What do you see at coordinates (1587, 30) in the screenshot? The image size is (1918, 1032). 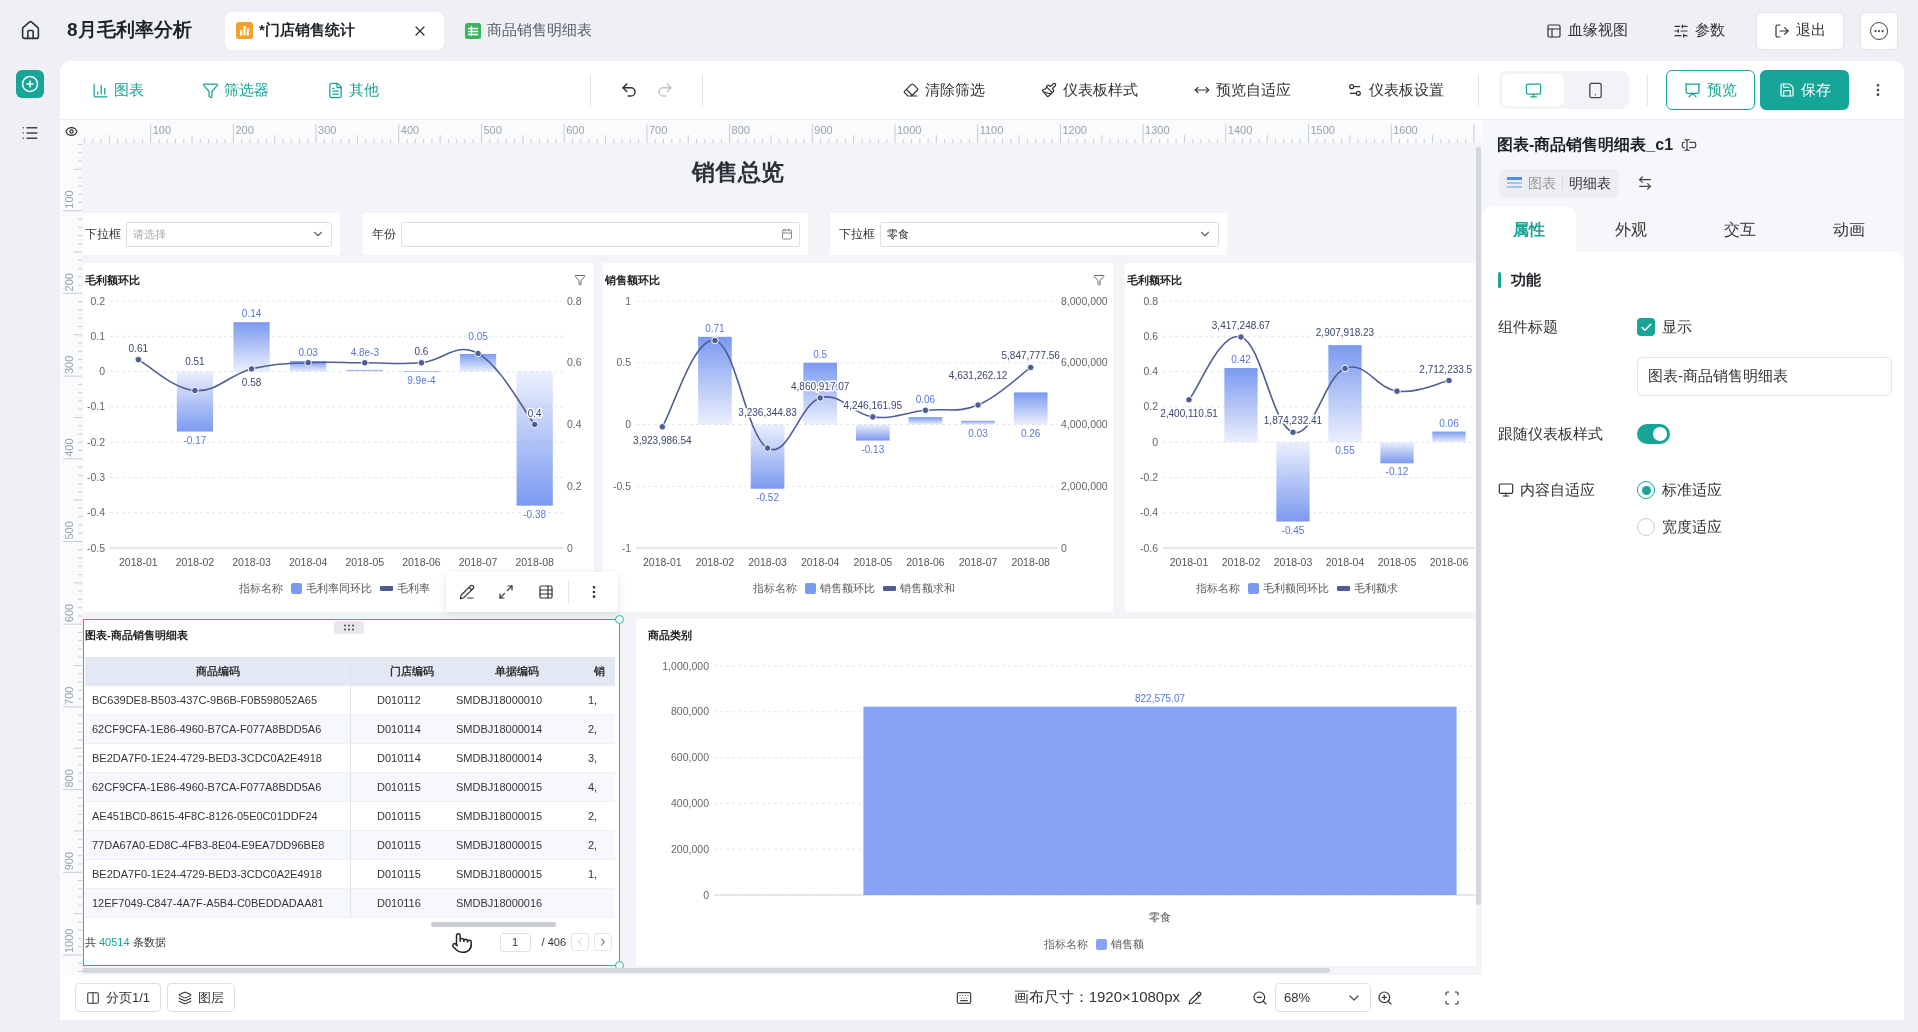 I see `header-action: 血缘视图` at bounding box center [1587, 30].